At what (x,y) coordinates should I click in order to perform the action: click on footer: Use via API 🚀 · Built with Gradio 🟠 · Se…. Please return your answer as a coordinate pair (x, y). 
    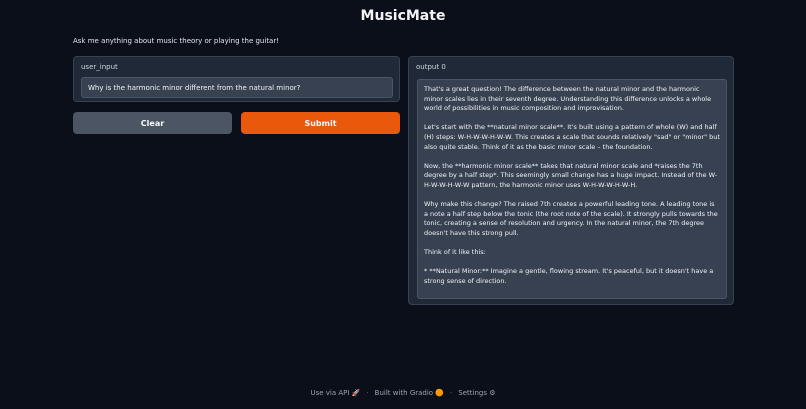
    Looking at the image, I should click on (403, 393).